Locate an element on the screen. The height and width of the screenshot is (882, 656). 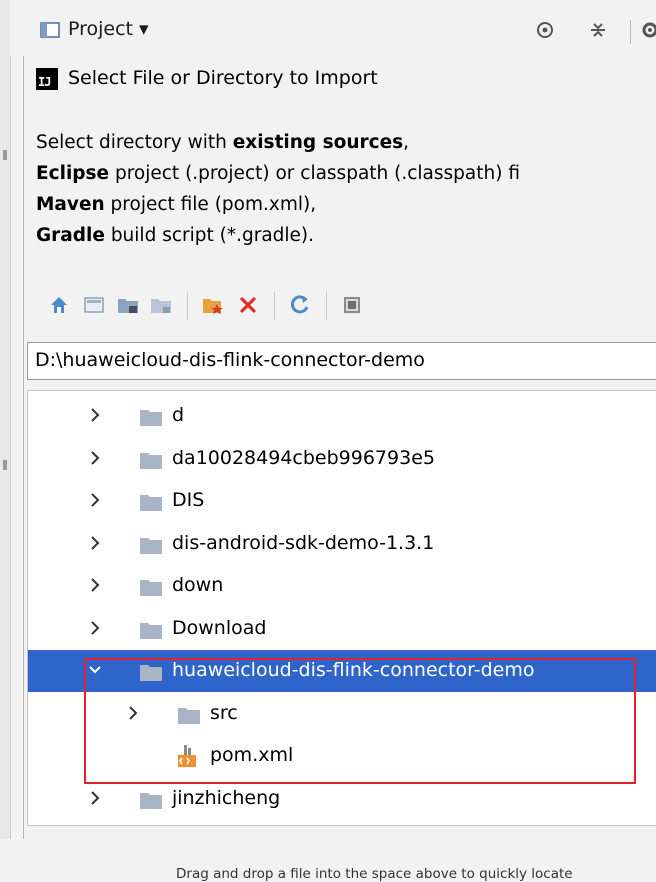
project-folder-icon is located at coordinates (128, 305).